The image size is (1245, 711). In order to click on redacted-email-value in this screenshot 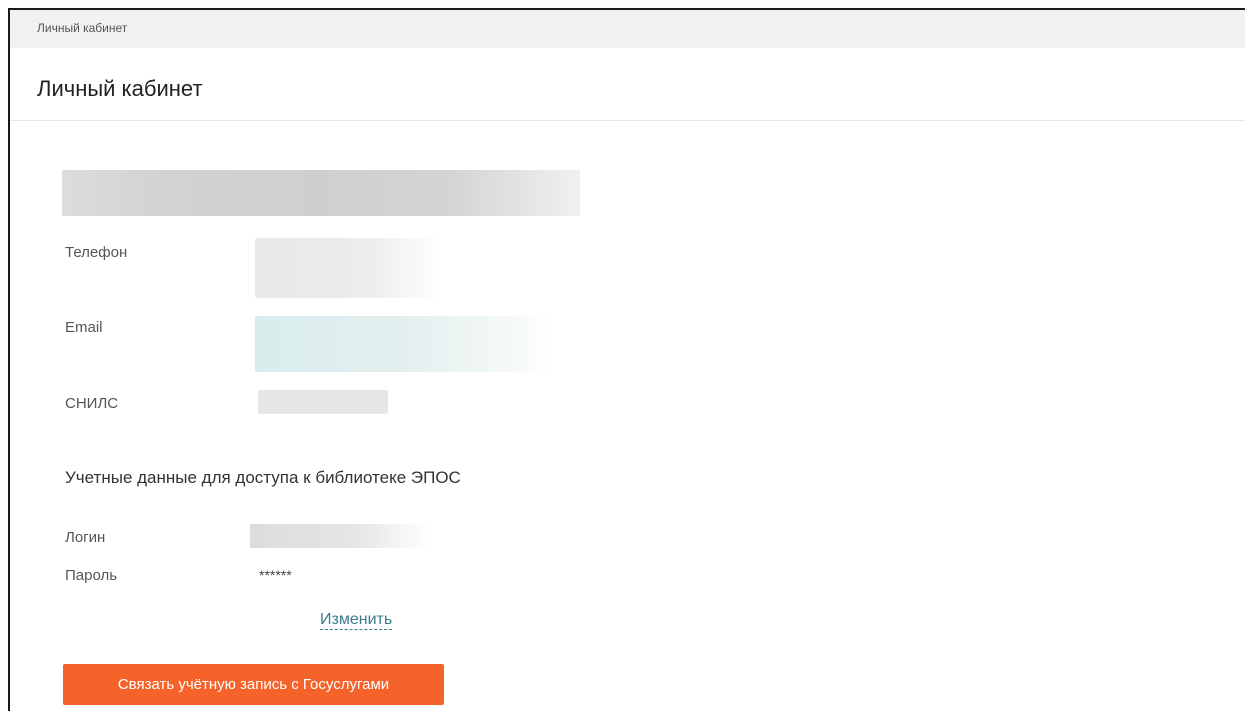, I will do `click(403, 344)`.